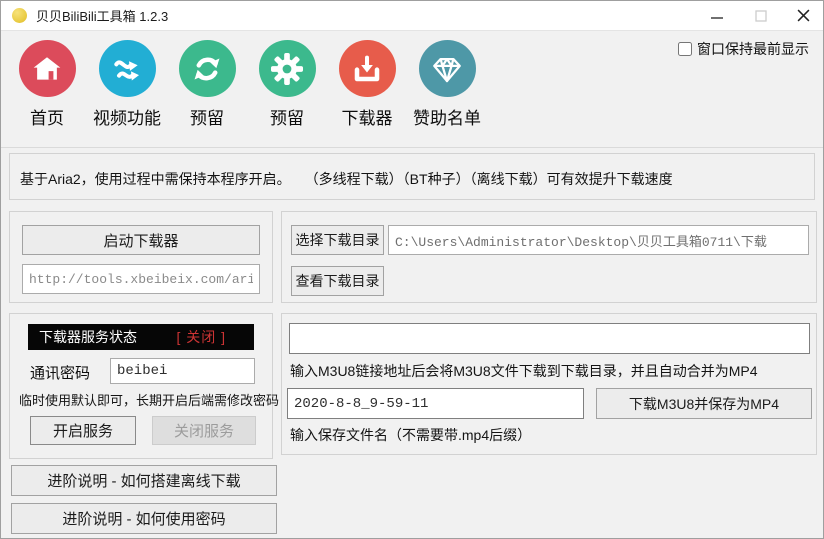  What do you see at coordinates (141, 337) in the screenshot?
I see `service-status-bar: 下载器服务状态 [ 关闭 ]` at bounding box center [141, 337].